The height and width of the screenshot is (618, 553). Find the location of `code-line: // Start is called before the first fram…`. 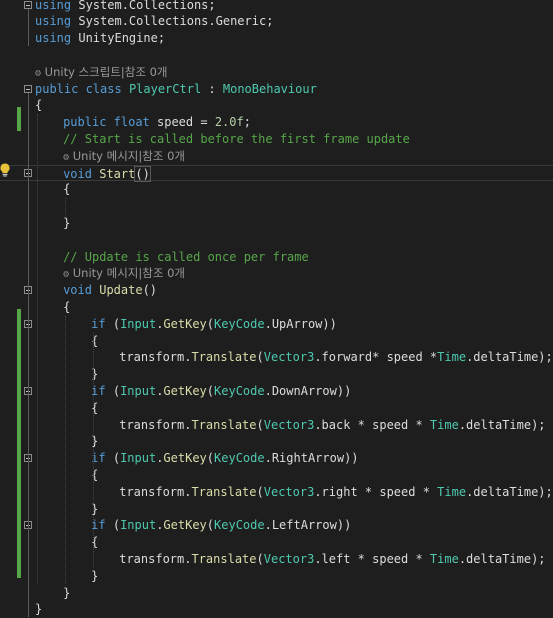

code-line: // Start is called before the first fram… is located at coordinates (276, 139).